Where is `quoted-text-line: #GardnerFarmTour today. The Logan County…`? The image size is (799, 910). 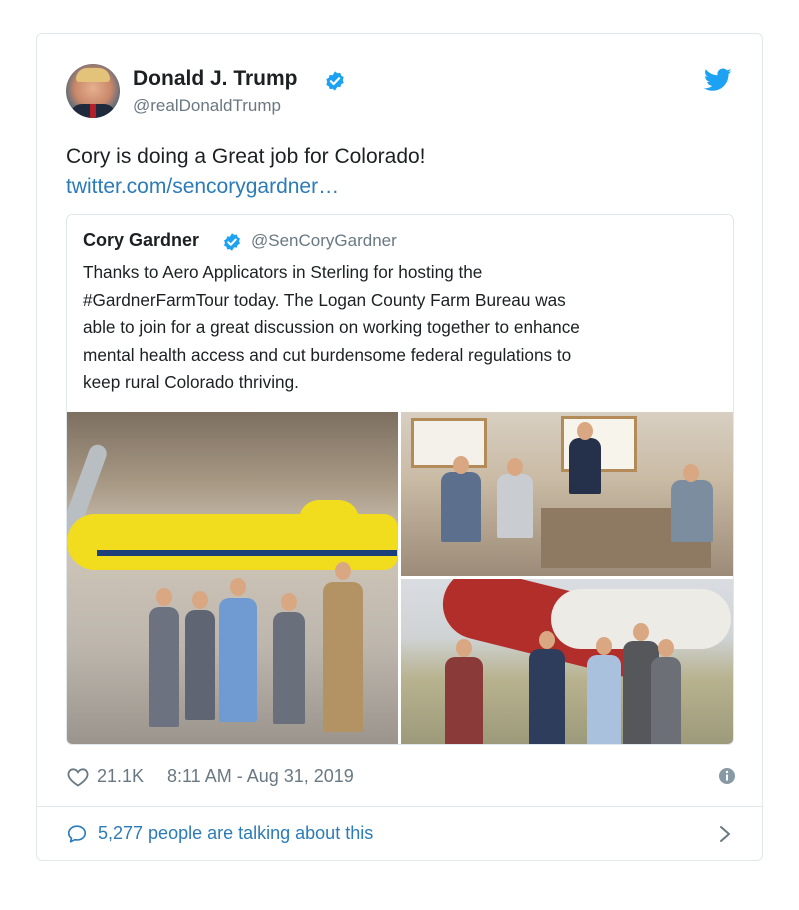 quoted-text-line: #GardnerFarmTour today. The Logan County… is located at coordinates (324, 299).